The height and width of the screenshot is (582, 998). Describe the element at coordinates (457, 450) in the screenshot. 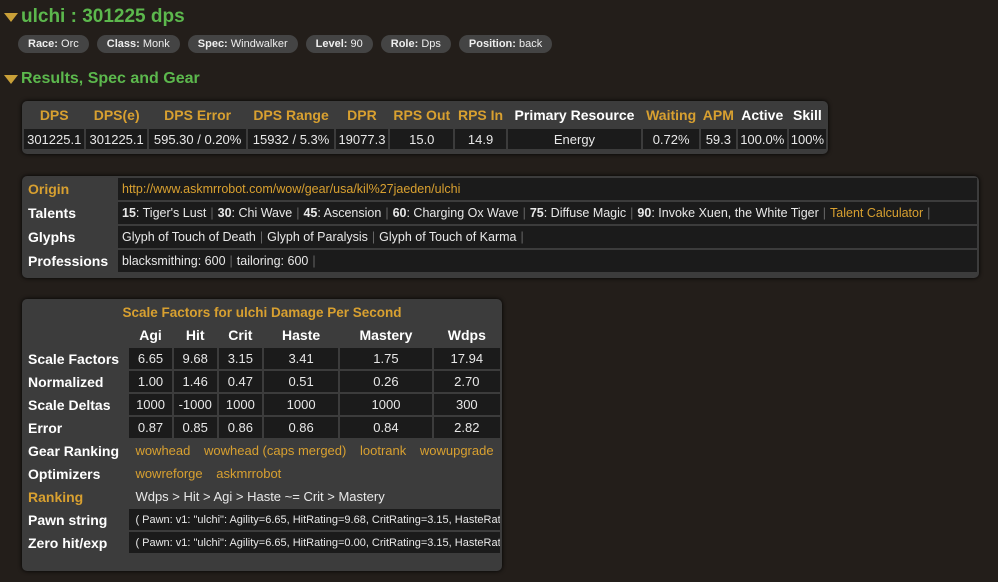

I see `wowupgrade-link: wowupgrade` at that location.